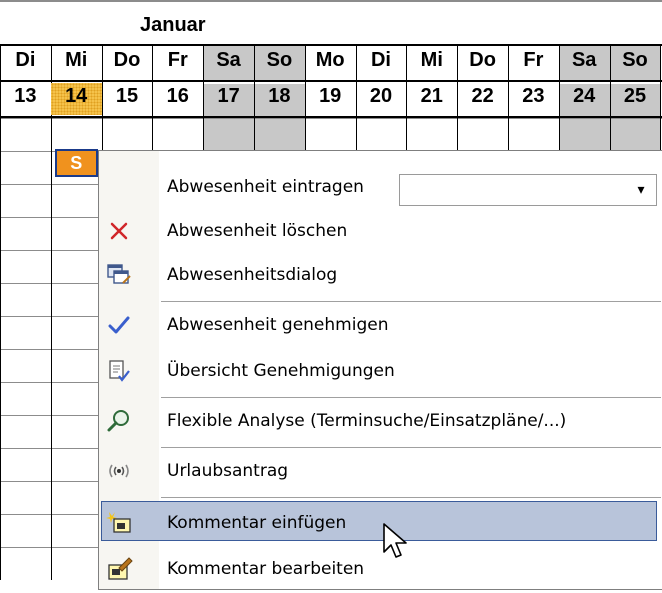 The image size is (662, 593). Describe the element at coordinates (266, 569) in the screenshot. I see `menu-item-label: Kommentar bearbeiten` at that location.